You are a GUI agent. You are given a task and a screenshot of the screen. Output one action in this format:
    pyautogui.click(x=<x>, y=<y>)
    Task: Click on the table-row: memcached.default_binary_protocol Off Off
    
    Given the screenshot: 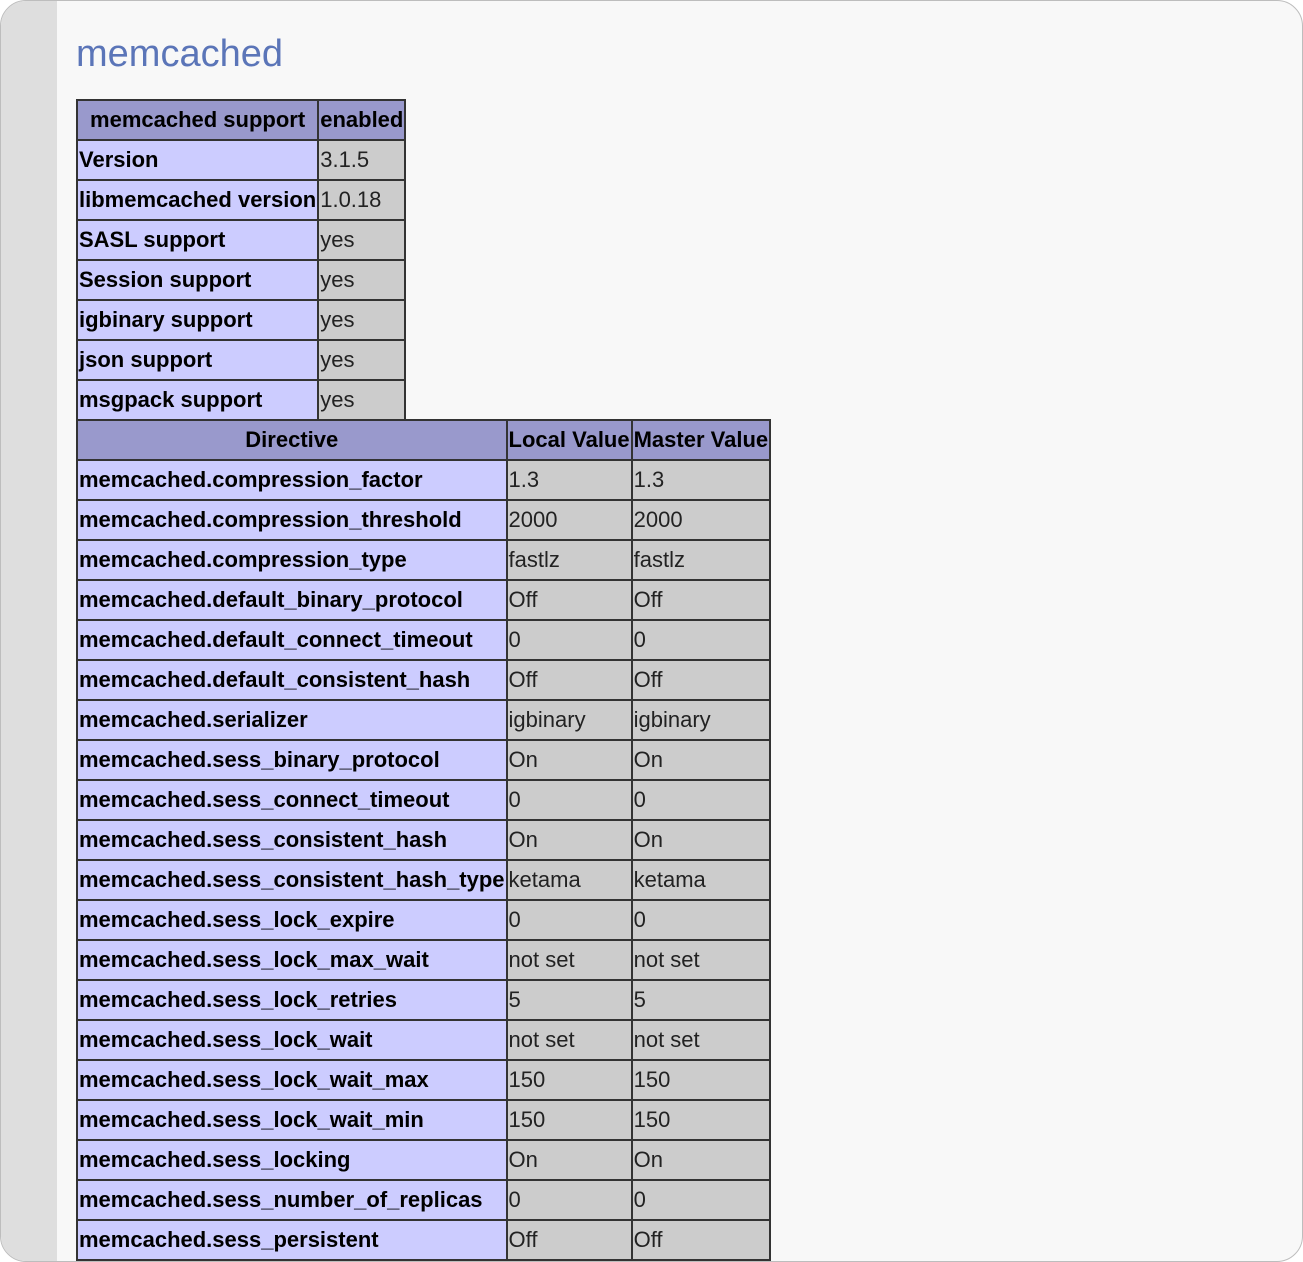 What is the action you would take?
    pyautogui.click(x=424, y=600)
    